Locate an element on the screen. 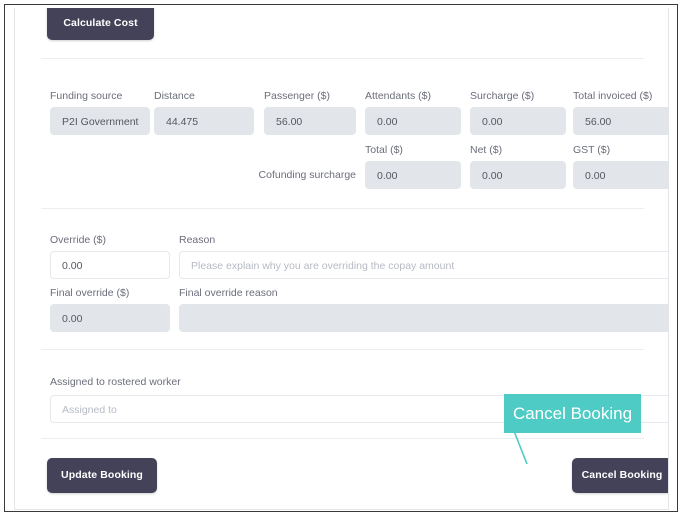 This screenshot has width=688, height=526. label-distance: Distance is located at coordinates (174, 96).